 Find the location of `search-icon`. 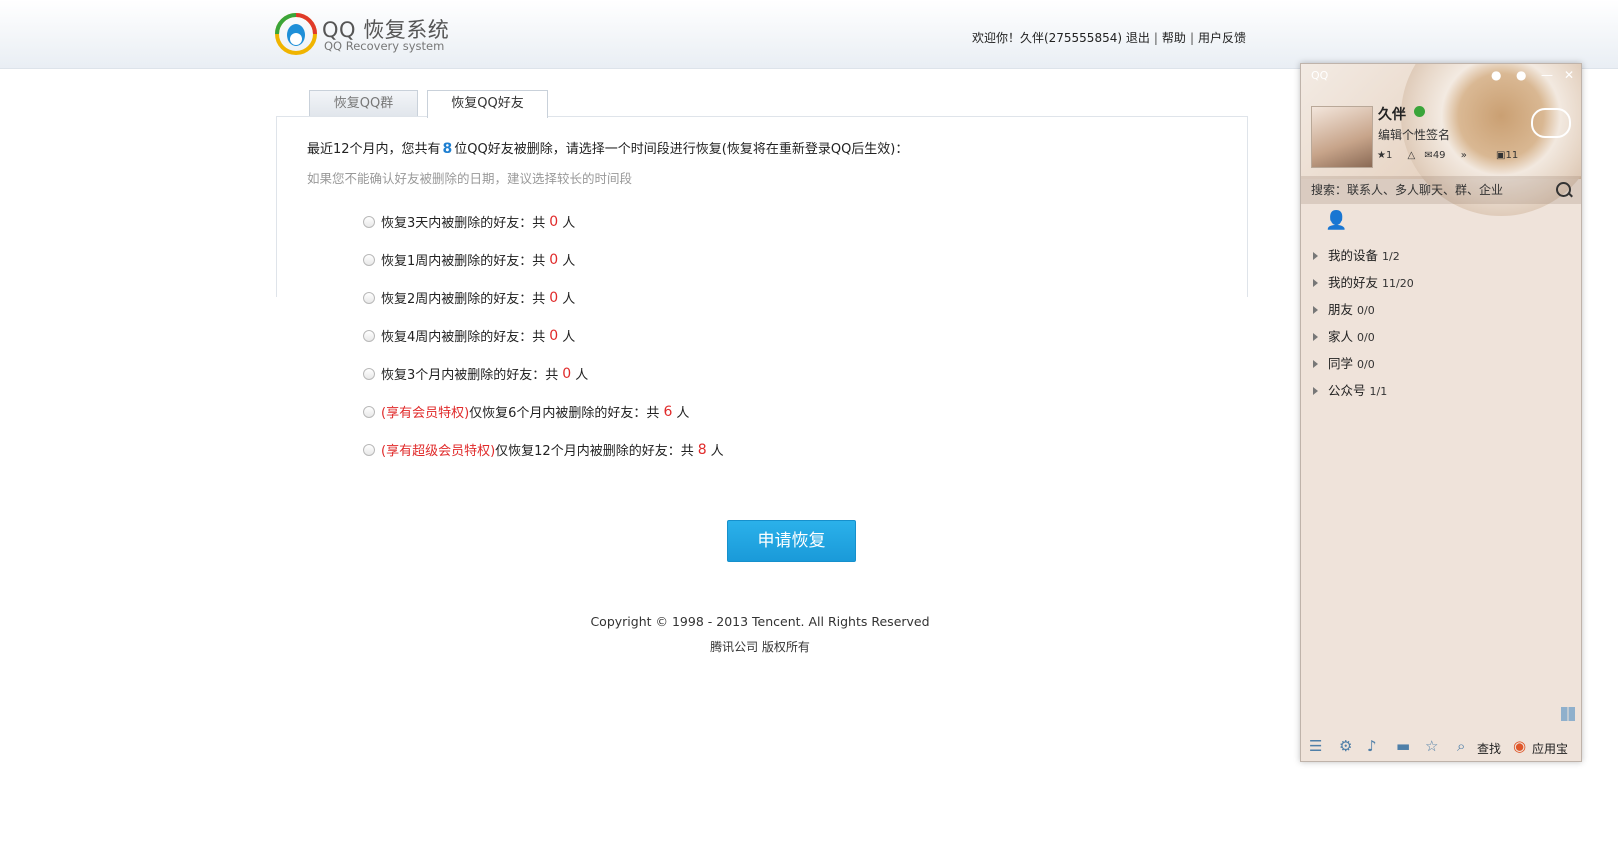

search-icon is located at coordinates (1563, 189).